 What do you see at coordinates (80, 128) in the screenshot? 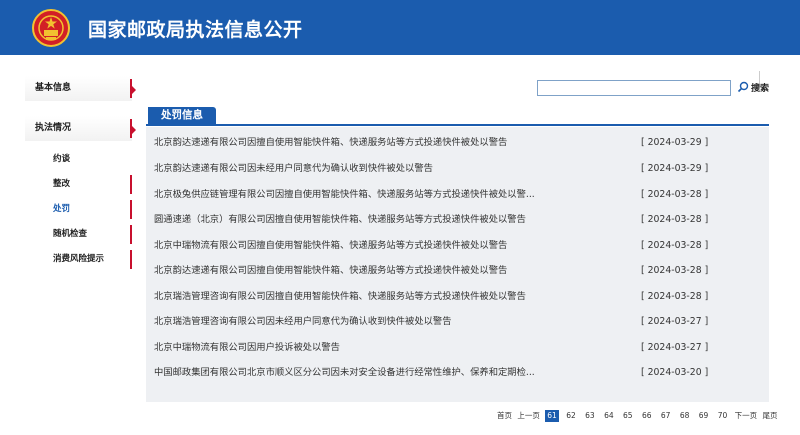
I see `sidebar-item-enforcement: 执法情况` at bounding box center [80, 128].